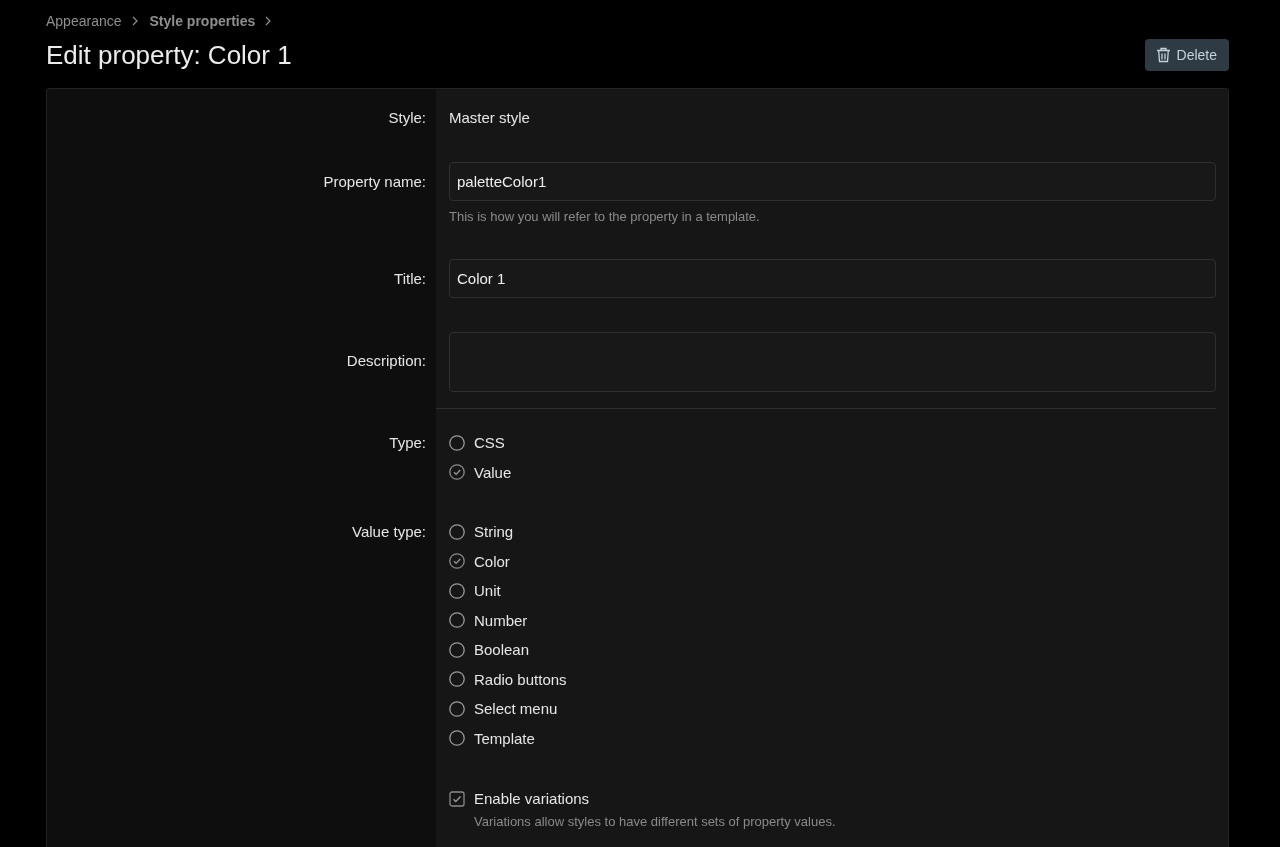 The height and width of the screenshot is (847, 1280). I want to click on radio-label: String, so click(494, 532).